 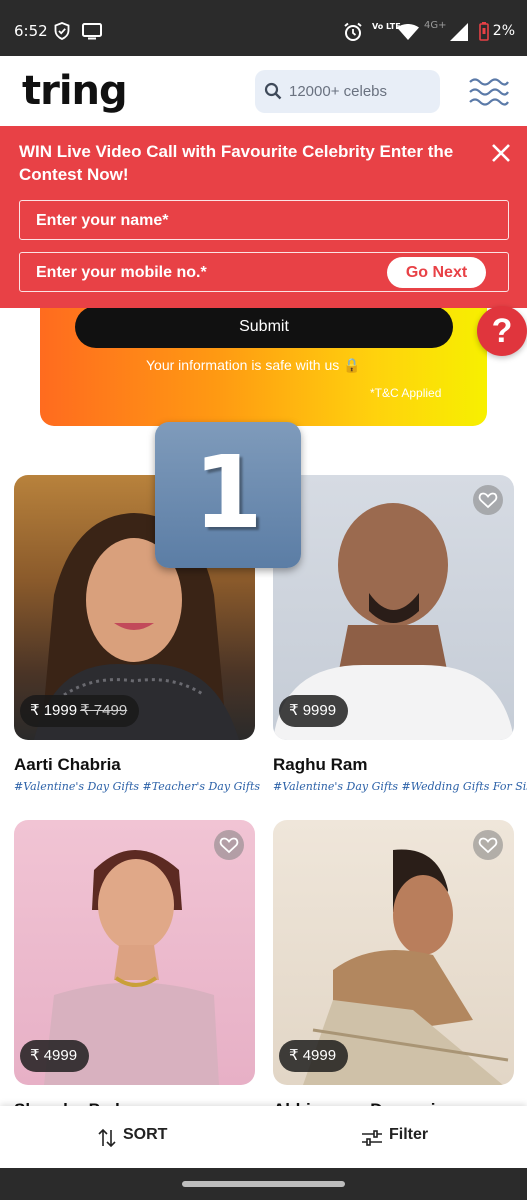 I want to click on screen-icon, so click(x=92, y=31).